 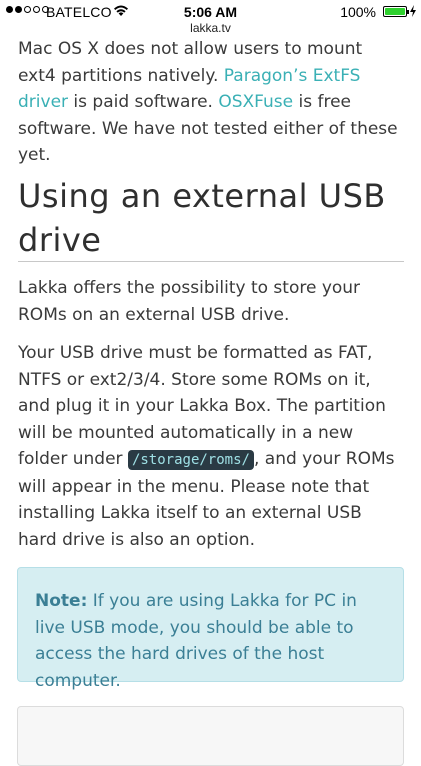 I want to click on battery-fill, so click(x=395, y=11).